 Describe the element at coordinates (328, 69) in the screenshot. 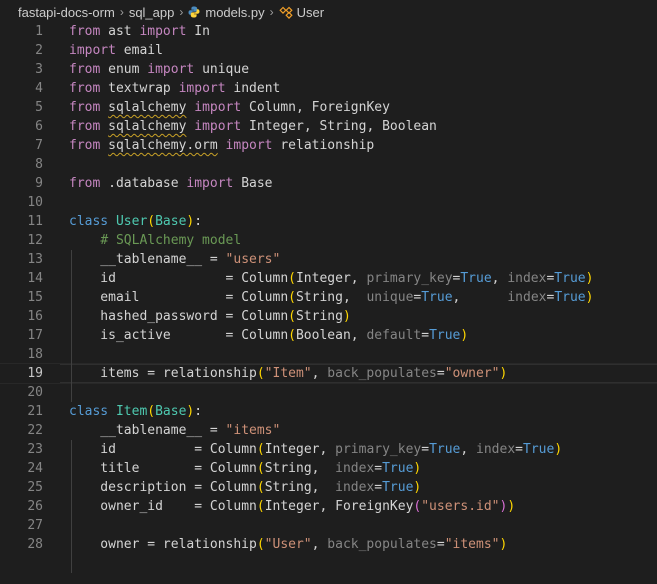

I see `code-line: 3 from enum import unique` at that location.